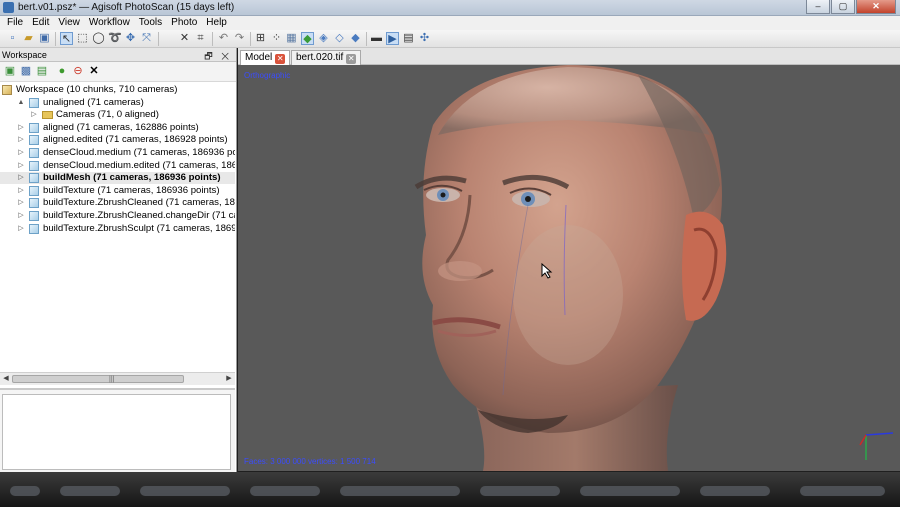 This screenshot has height=507, width=900. I want to click on tree-item: ▷ aligned (71 cameras, 162886 points), so click(117, 128).